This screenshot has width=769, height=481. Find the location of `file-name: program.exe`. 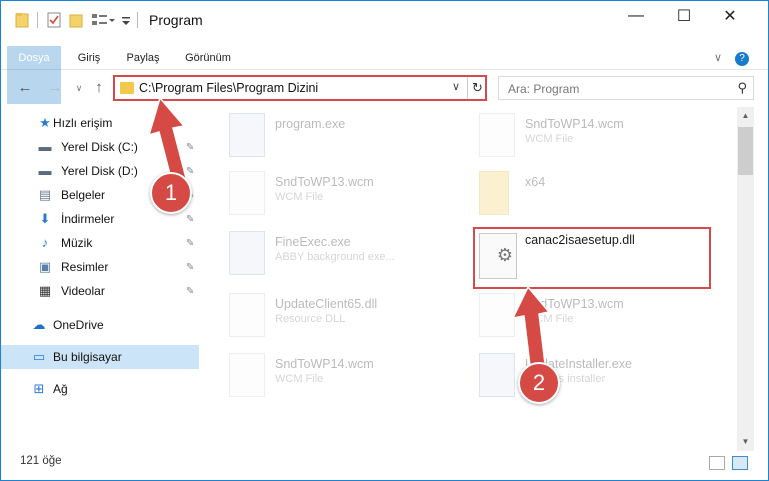

file-name: program.exe is located at coordinates (310, 124).